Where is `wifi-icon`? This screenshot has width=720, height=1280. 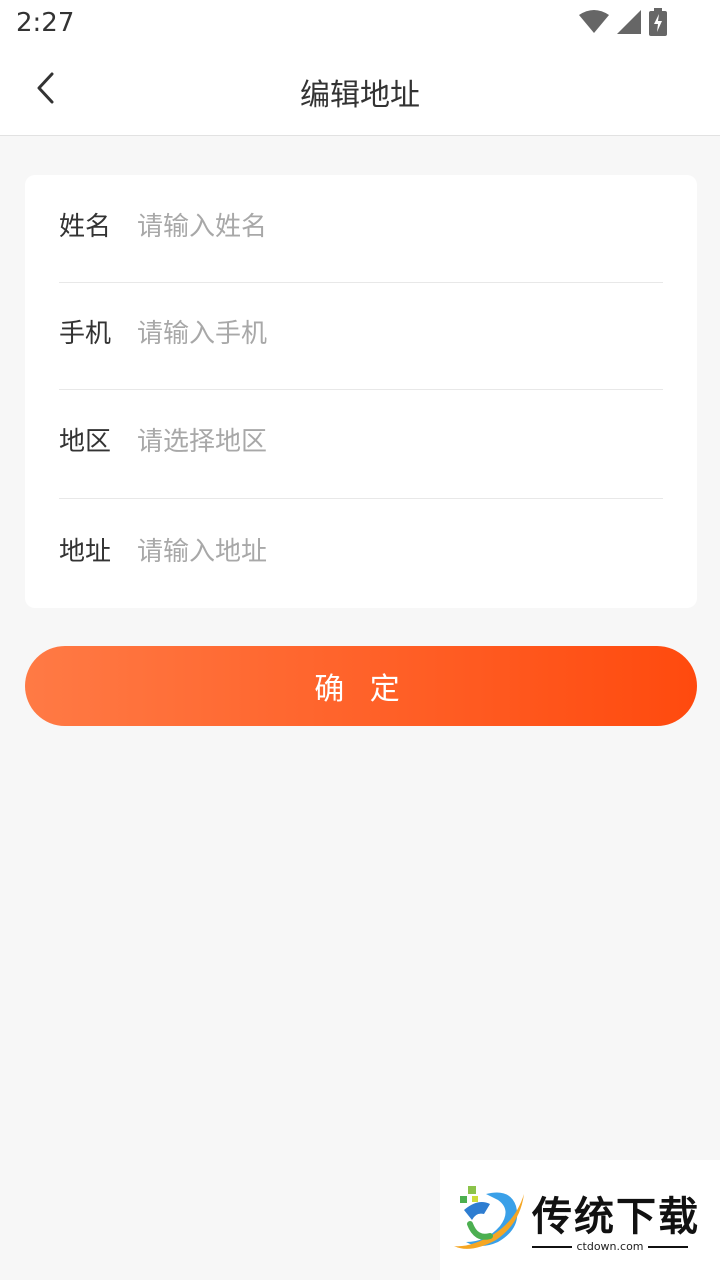
wifi-icon is located at coordinates (594, 24).